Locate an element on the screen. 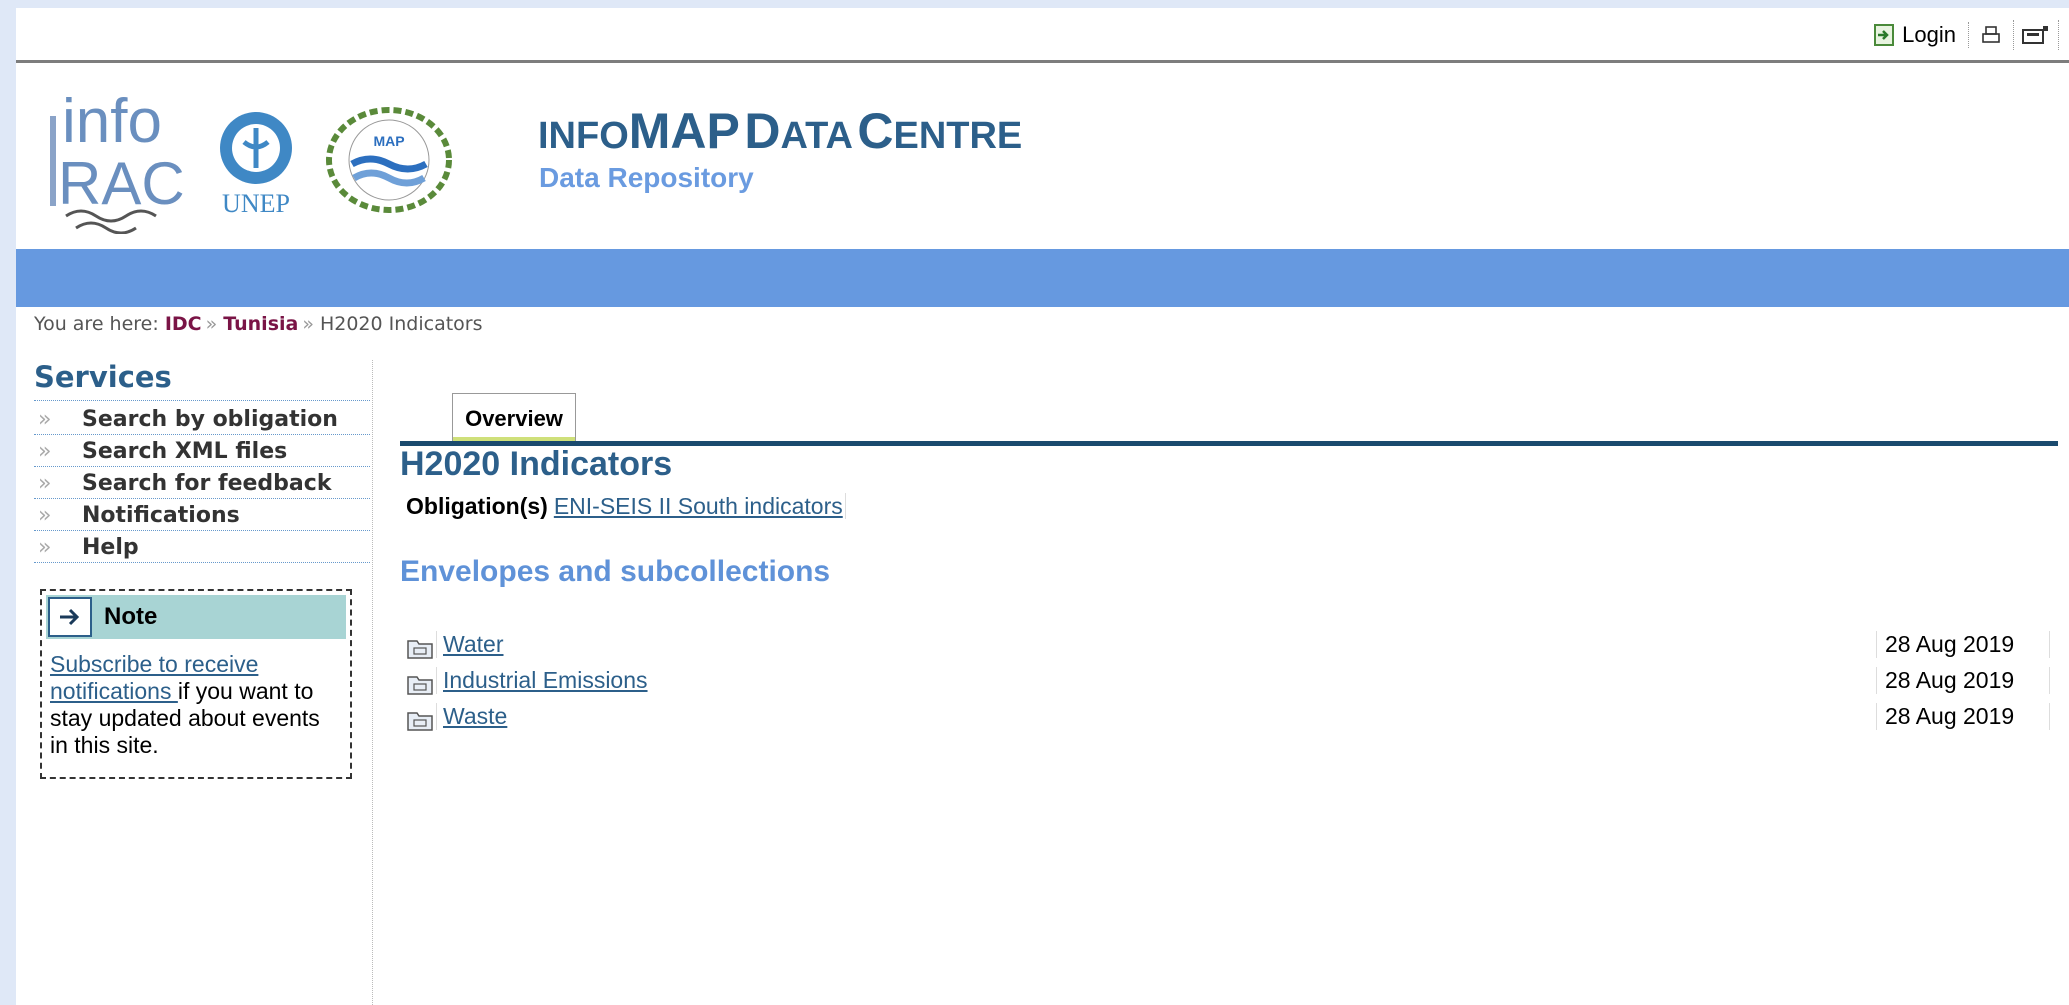 Image resolution: width=2069 pixels, height=1005 pixels. inforac-logo: info RAC is located at coordinates (121, 160).